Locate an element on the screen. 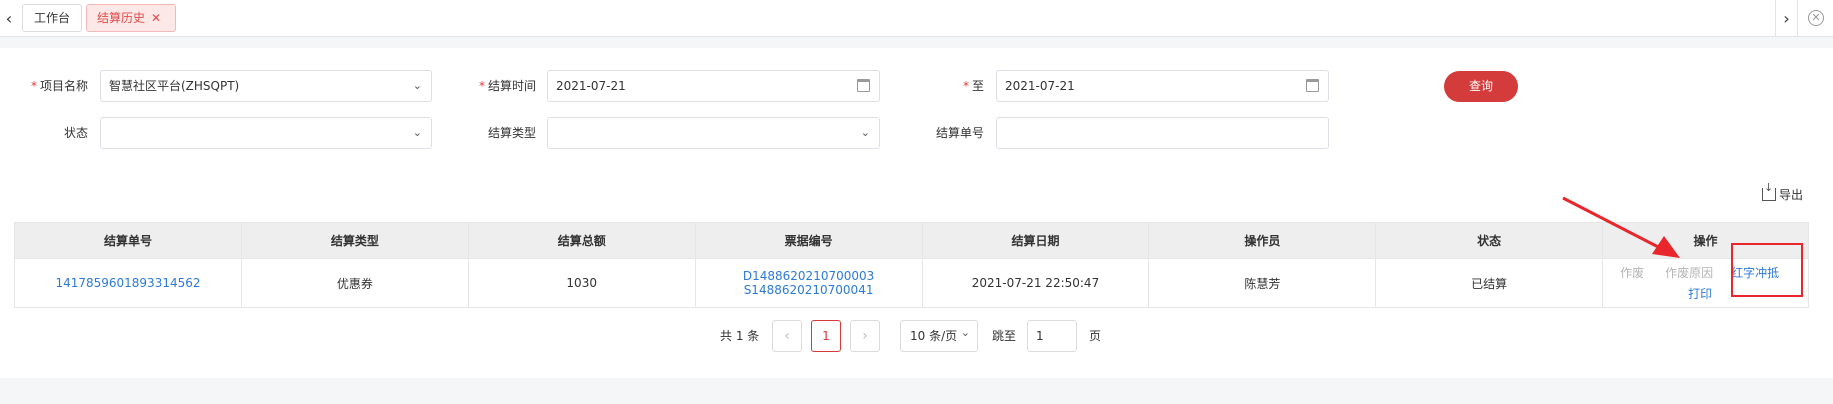 This screenshot has height=404, width=1833. table-header-row: 结算单号 结算类型 结算总额 票据编号 结算日期 操作员 状态 操作 is located at coordinates (911, 240).